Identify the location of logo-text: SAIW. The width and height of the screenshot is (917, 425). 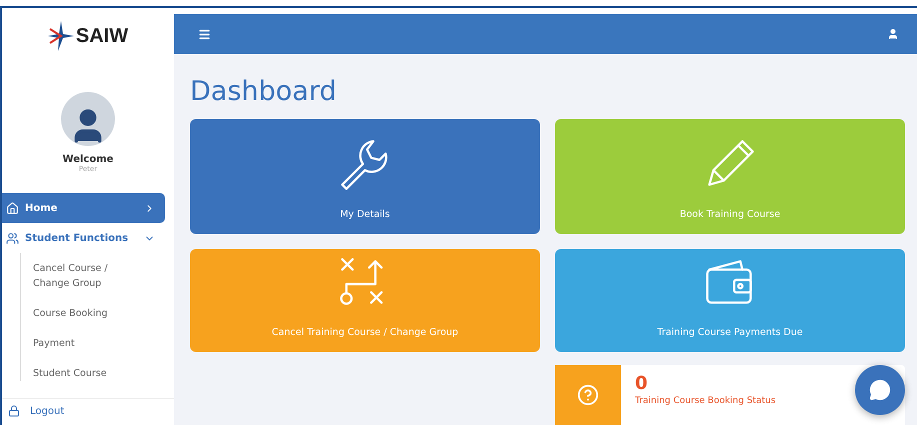
(102, 36).